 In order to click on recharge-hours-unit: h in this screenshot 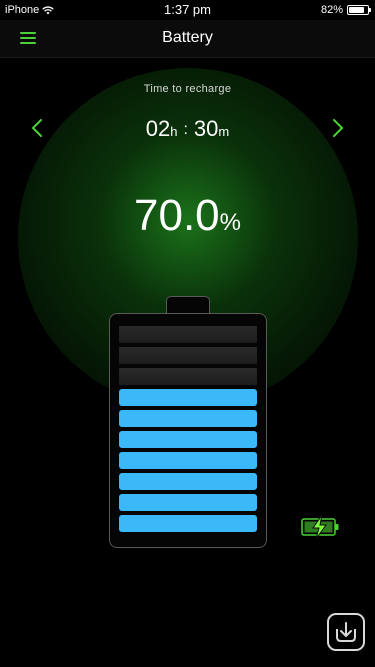, I will do `click(174, 131)`.